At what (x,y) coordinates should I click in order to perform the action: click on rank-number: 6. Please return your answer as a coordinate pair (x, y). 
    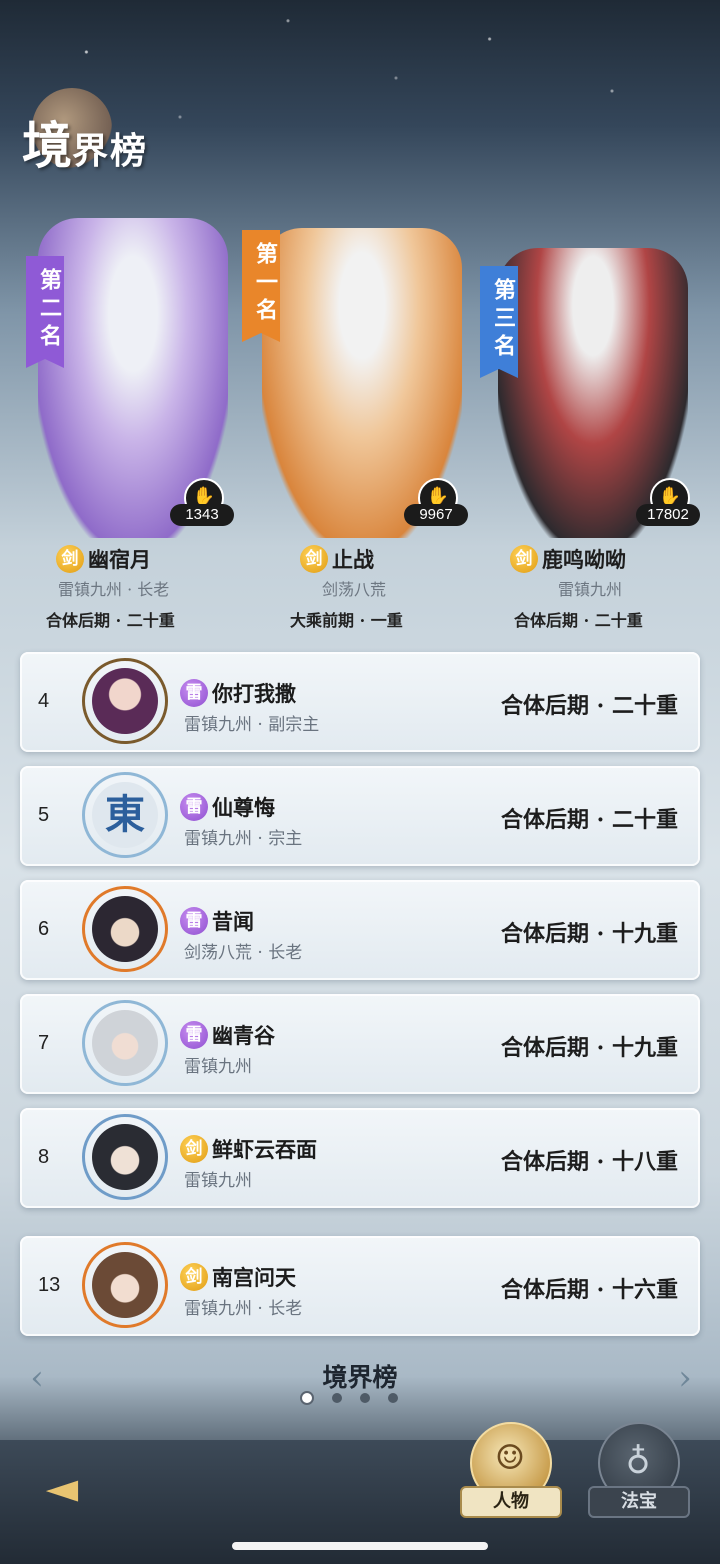
    Looking at the image, I should click on (44, 929).